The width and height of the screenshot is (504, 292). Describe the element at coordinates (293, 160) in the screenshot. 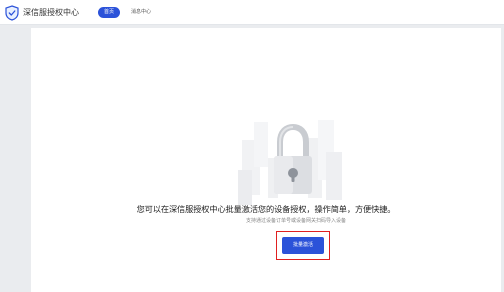

I see `padlock-icon` at that location.